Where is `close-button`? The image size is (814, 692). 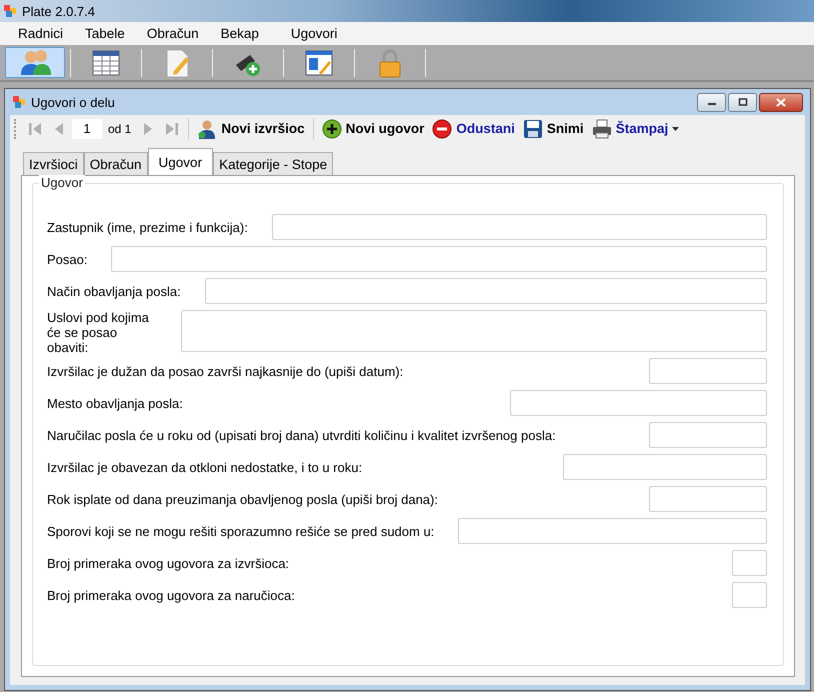 close-button is located at coordinates (781, 102).